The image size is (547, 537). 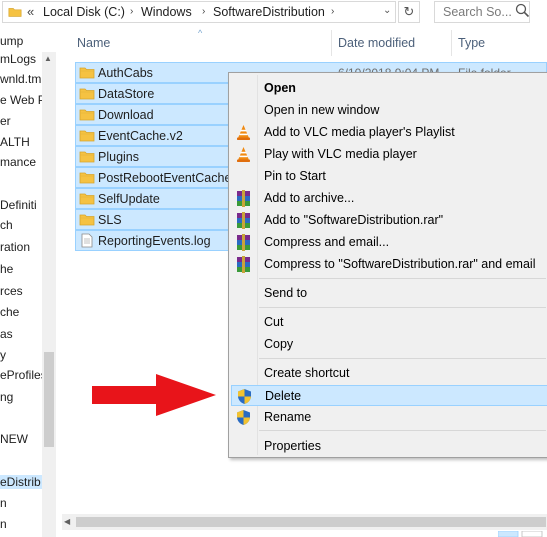 What do you see at coordinates (200, 33) in the screenshot?
I see `sort-ascending-icon: ^` at bounding box center [200, 33].